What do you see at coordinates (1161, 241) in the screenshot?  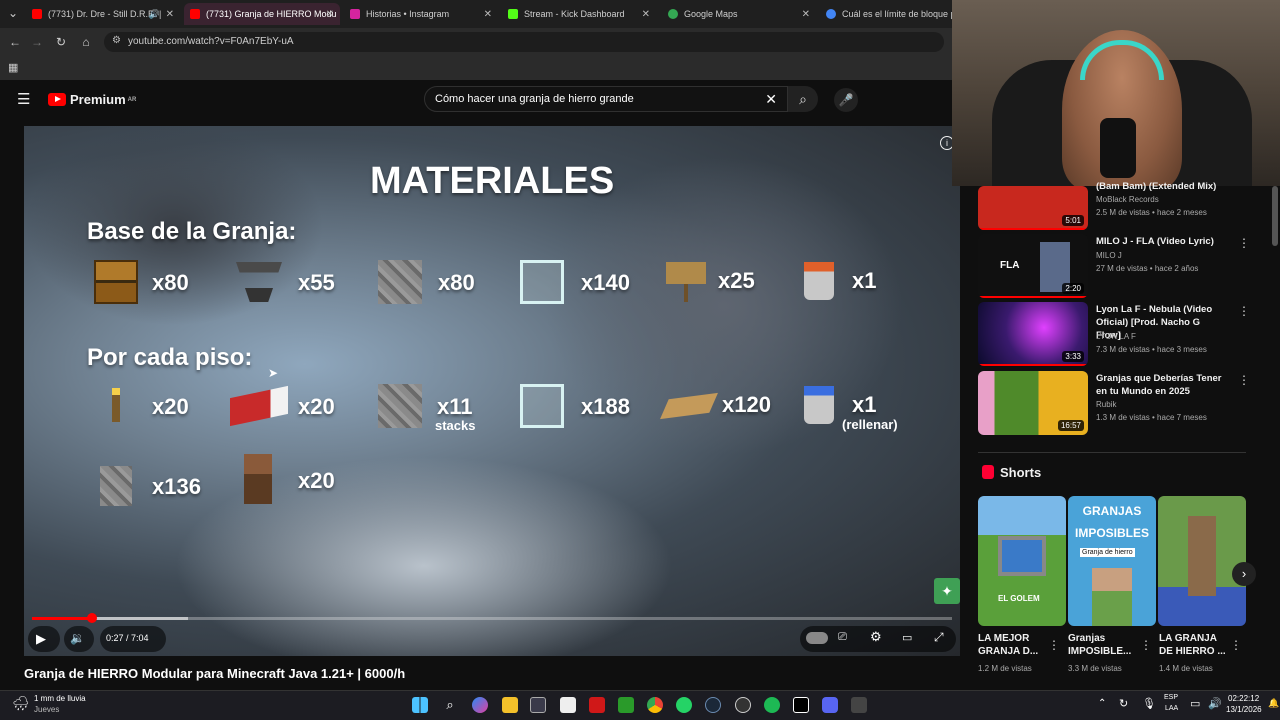 I see `recommended-title: MILO J - FLA (Video Lyric)` at bounding box center [1161, 241].